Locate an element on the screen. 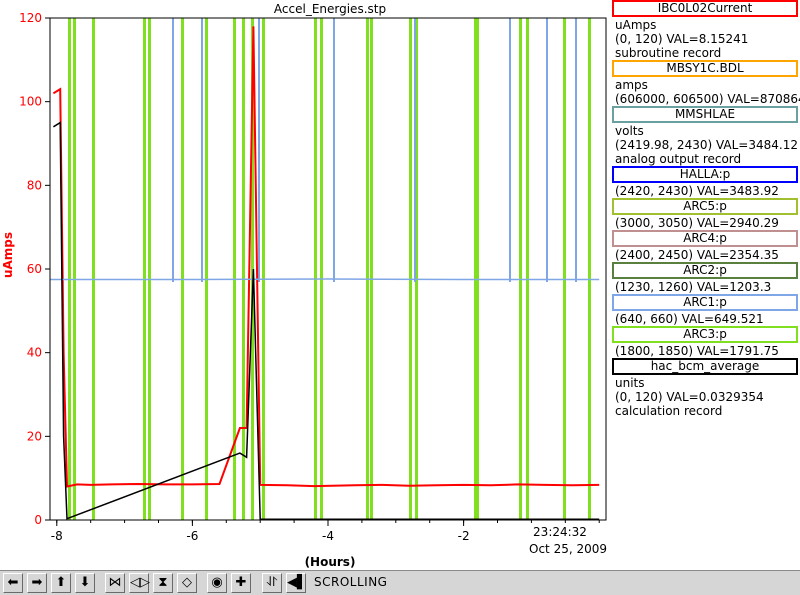 The image size is (800, 595). legend-entry-label: IBC0L02Current is located at coordinates (705, 8).